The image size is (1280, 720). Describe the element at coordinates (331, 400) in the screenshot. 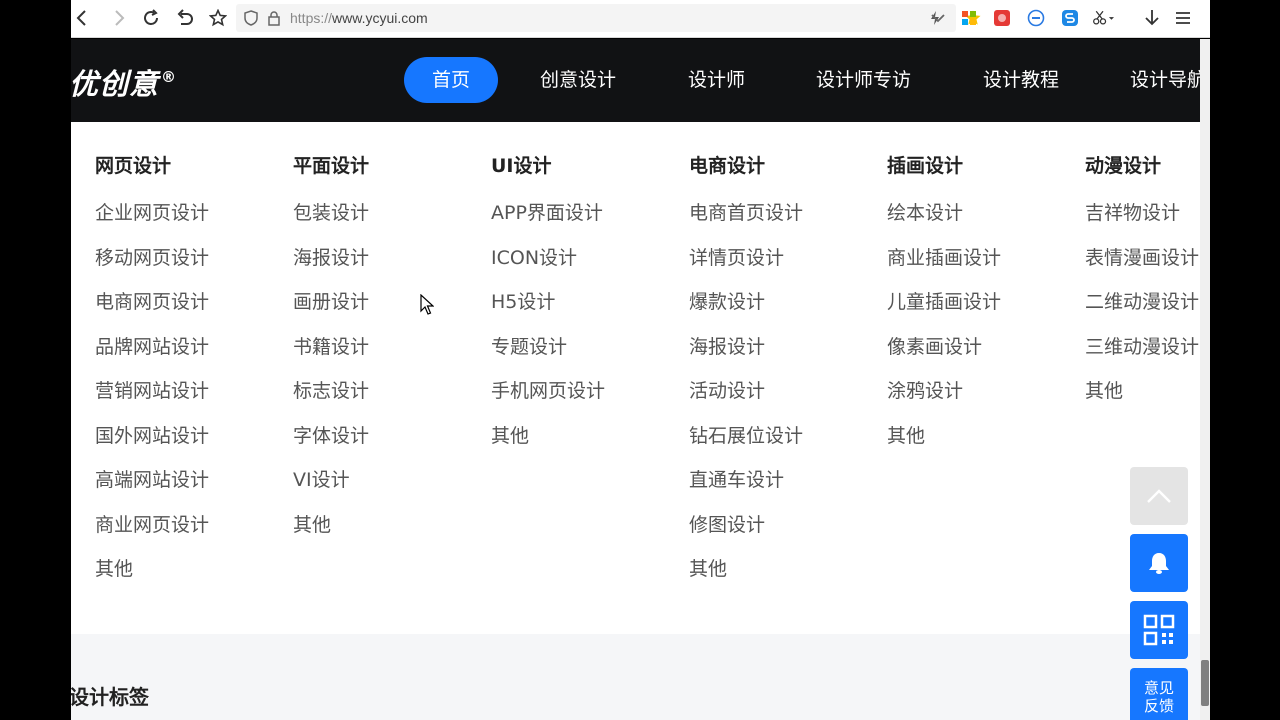

I see `menu-link: 标志设计` at that location.